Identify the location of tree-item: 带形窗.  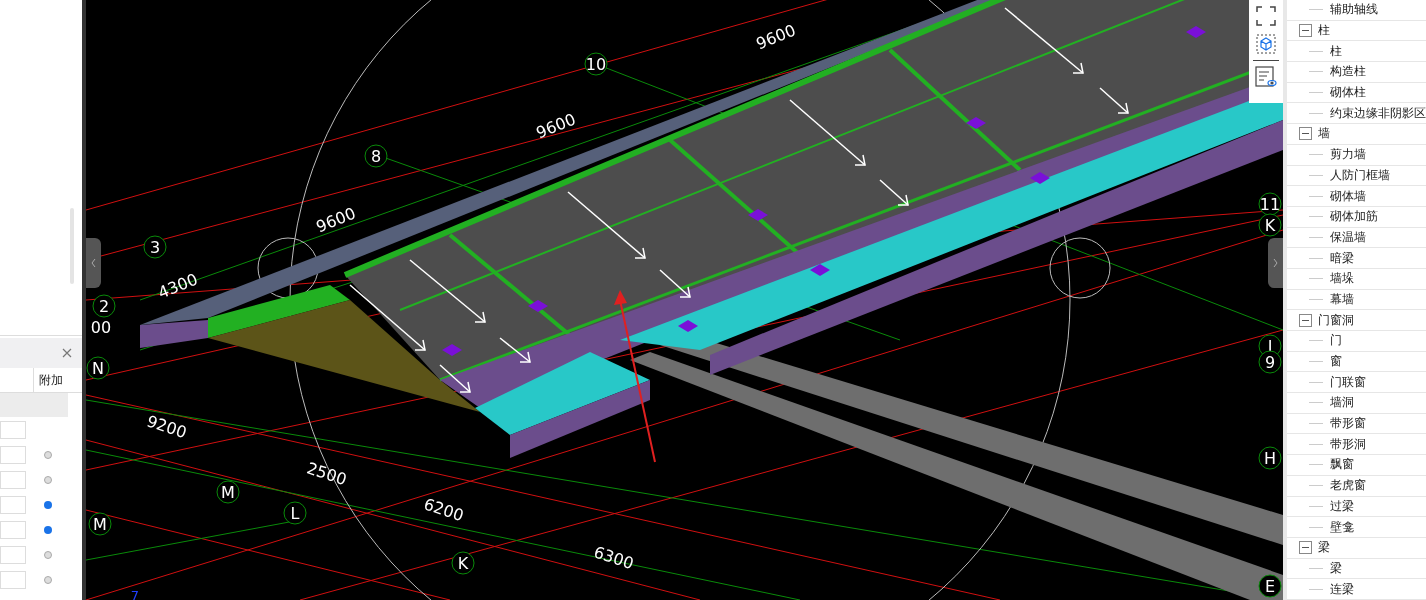
(1348, 424).